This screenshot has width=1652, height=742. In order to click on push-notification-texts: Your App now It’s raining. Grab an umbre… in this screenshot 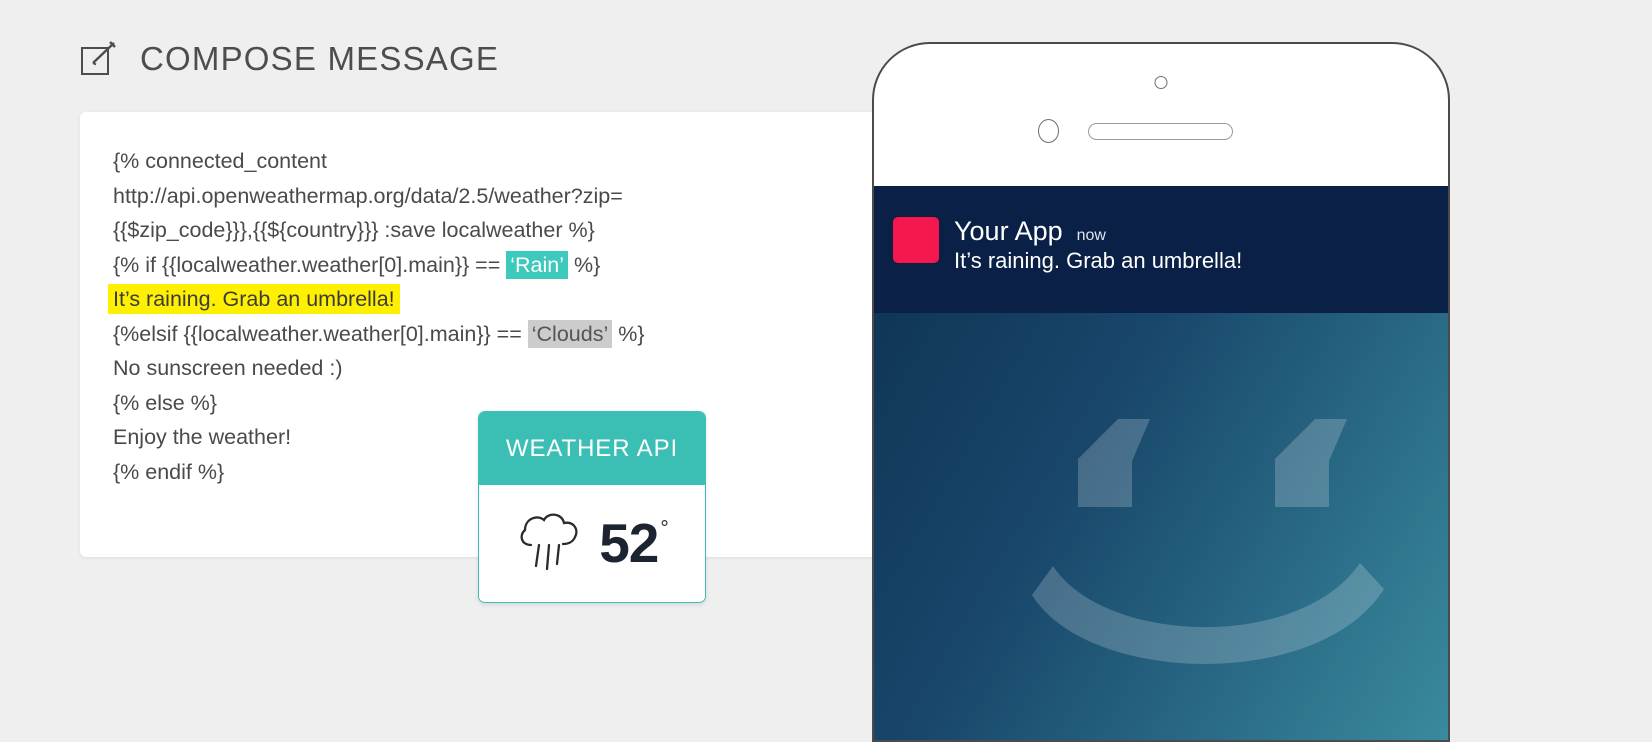, I will do `click(1098, 246)`.